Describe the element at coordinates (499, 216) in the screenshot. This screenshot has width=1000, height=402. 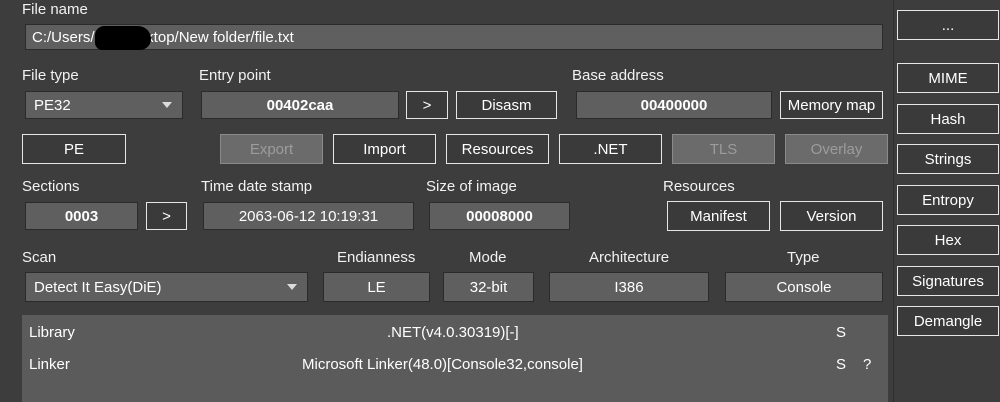
I see `size-of-image-field: 00008000` at that location.